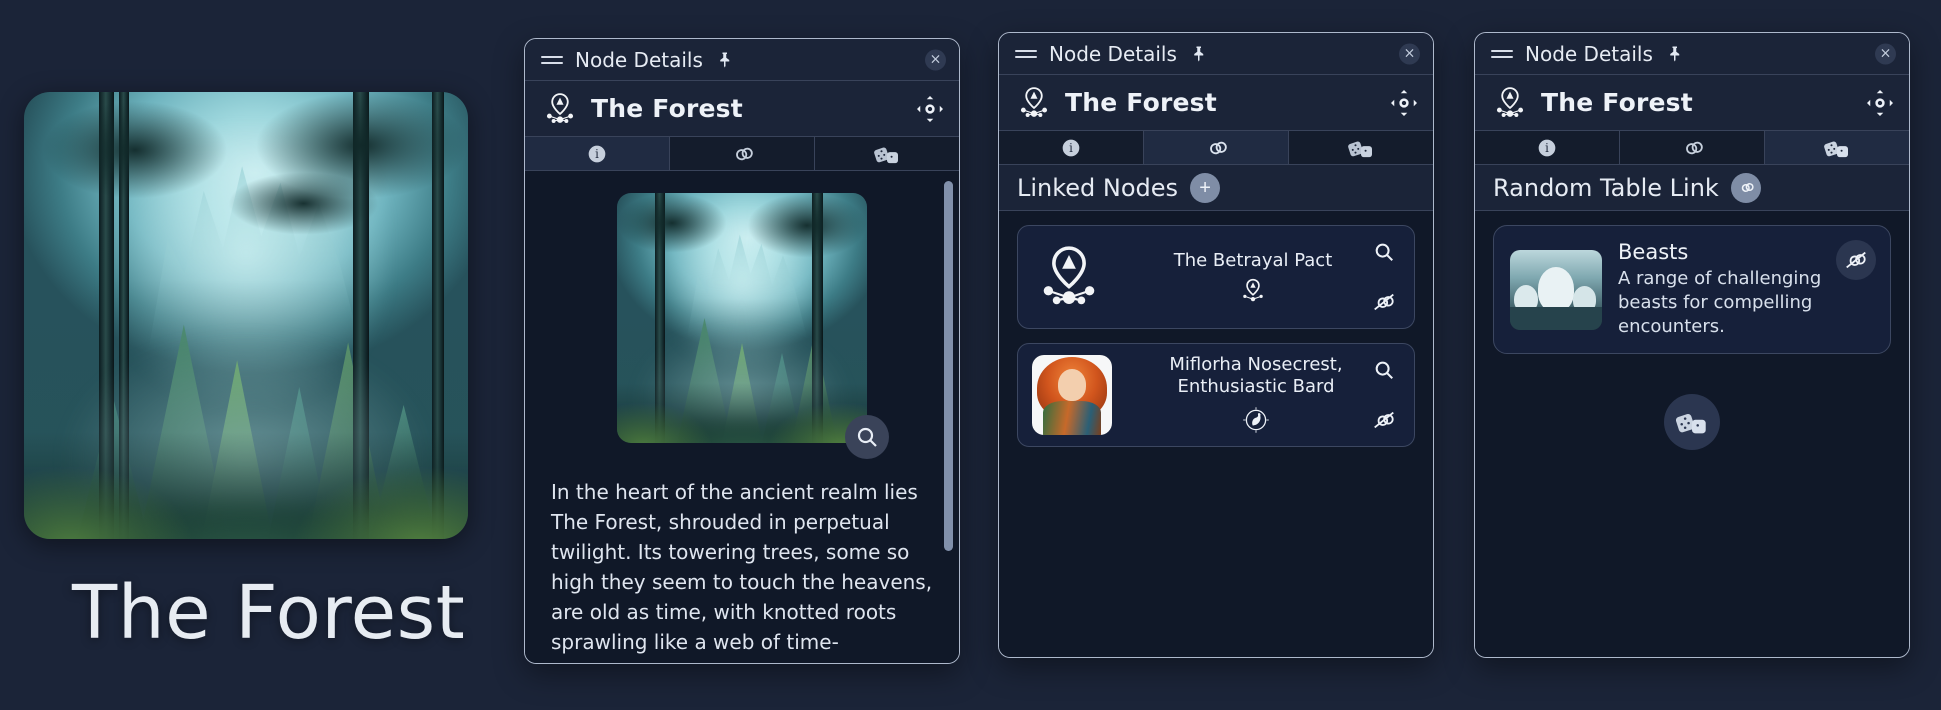  I want to click on section-label: Linked Nodes, so click(1098, 187).